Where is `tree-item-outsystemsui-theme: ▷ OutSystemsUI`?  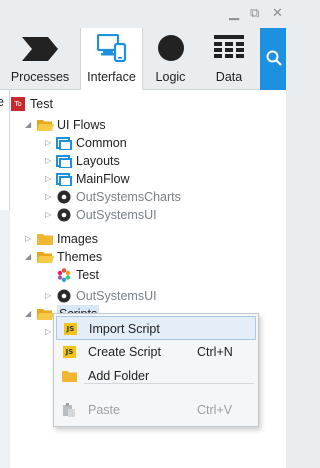 tree-item-outsystemsui-theme: ▷ OutSystemsUI is located at coordinates (145, 296).